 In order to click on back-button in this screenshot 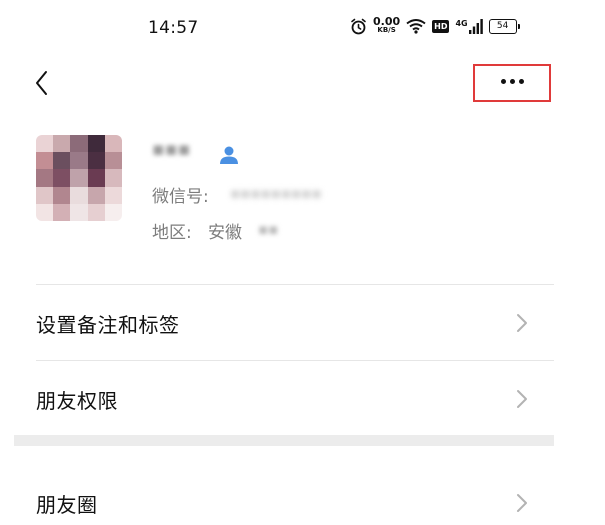, I will do `click(42, 83)`.